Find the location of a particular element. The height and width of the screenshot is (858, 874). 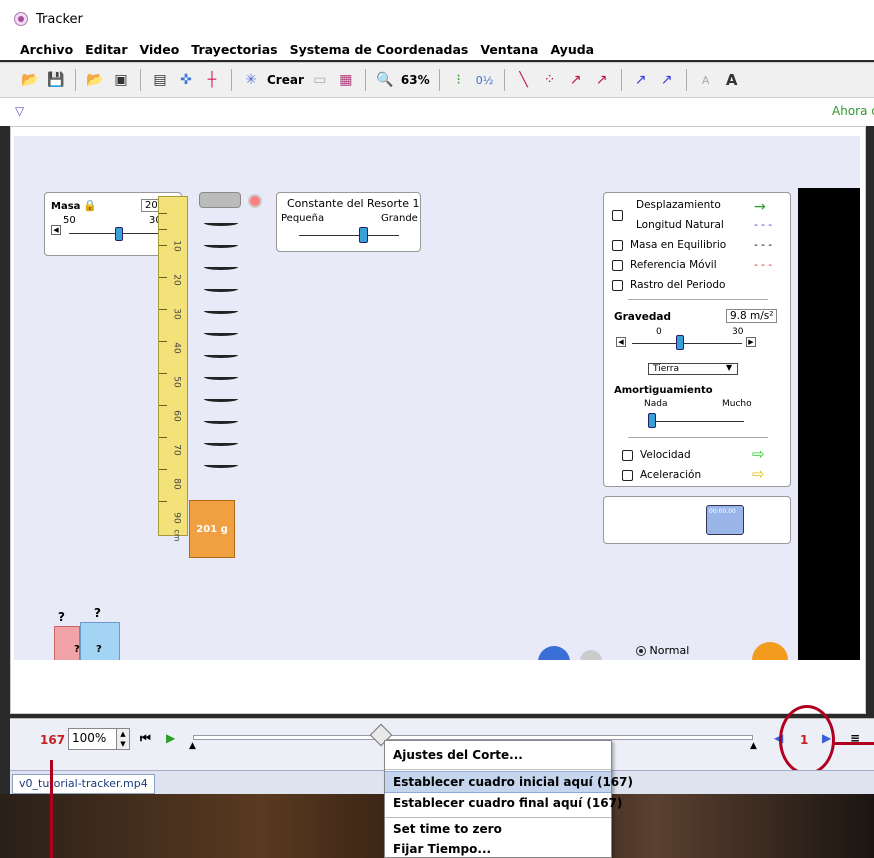

masa-label: Masa is located at coordinates (66, 206).